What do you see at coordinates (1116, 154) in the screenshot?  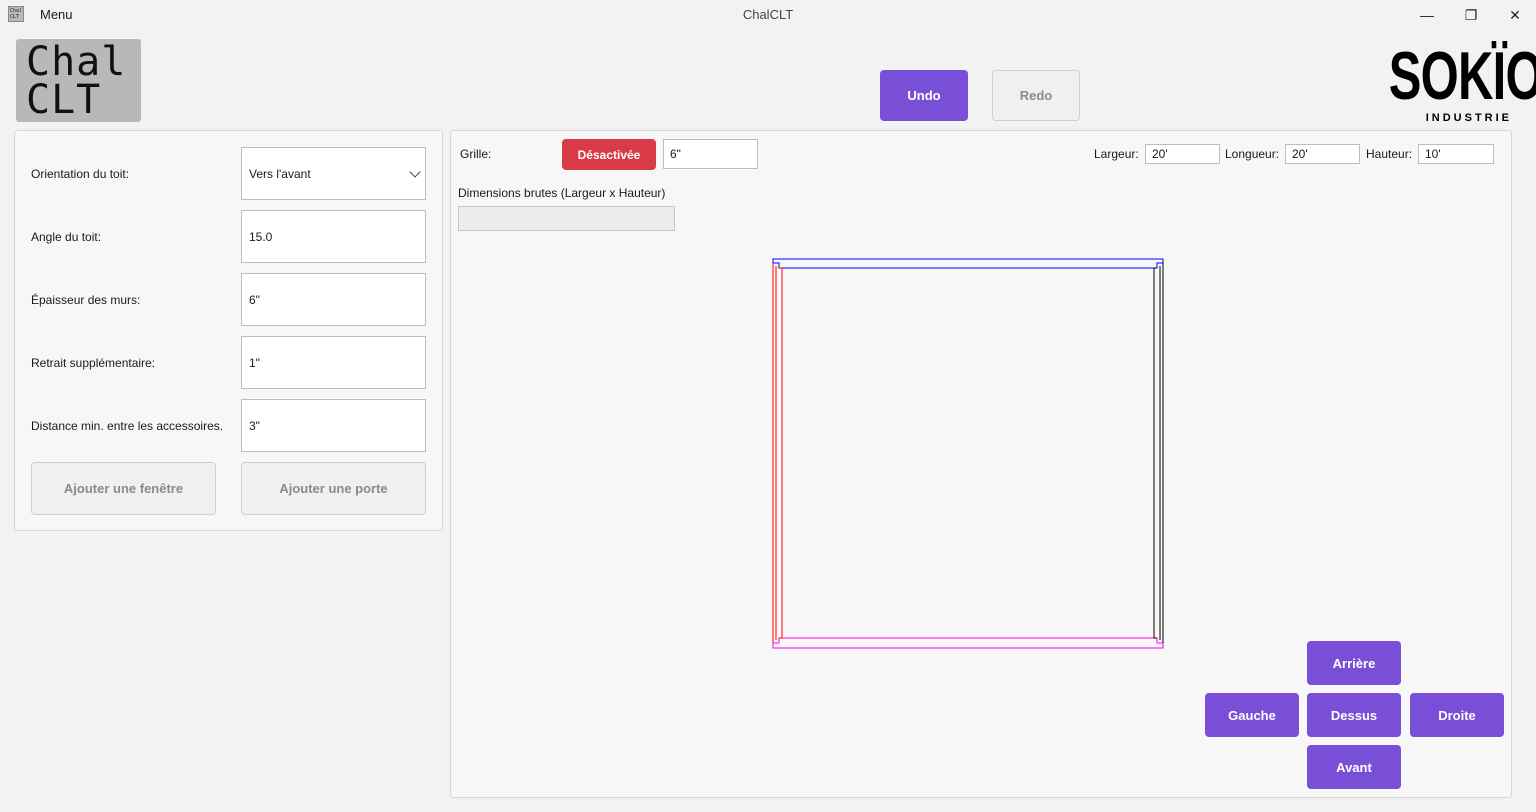 I see `width-label: Largeur:` at bounding box center [1116, 154].